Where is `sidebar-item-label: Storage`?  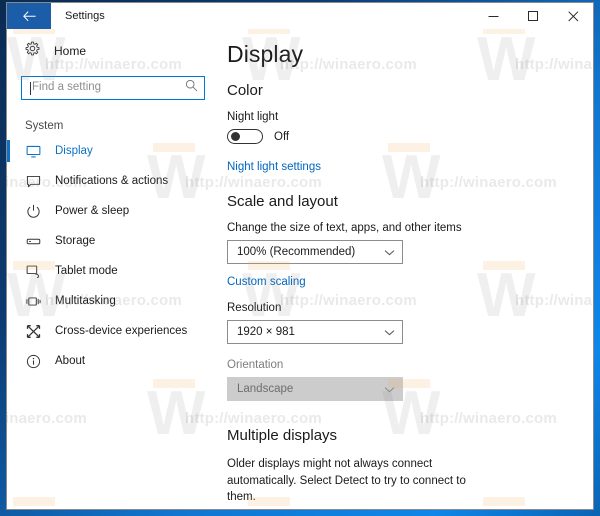
sidebar-item-label: Storage is located at coordinates (75, 241).